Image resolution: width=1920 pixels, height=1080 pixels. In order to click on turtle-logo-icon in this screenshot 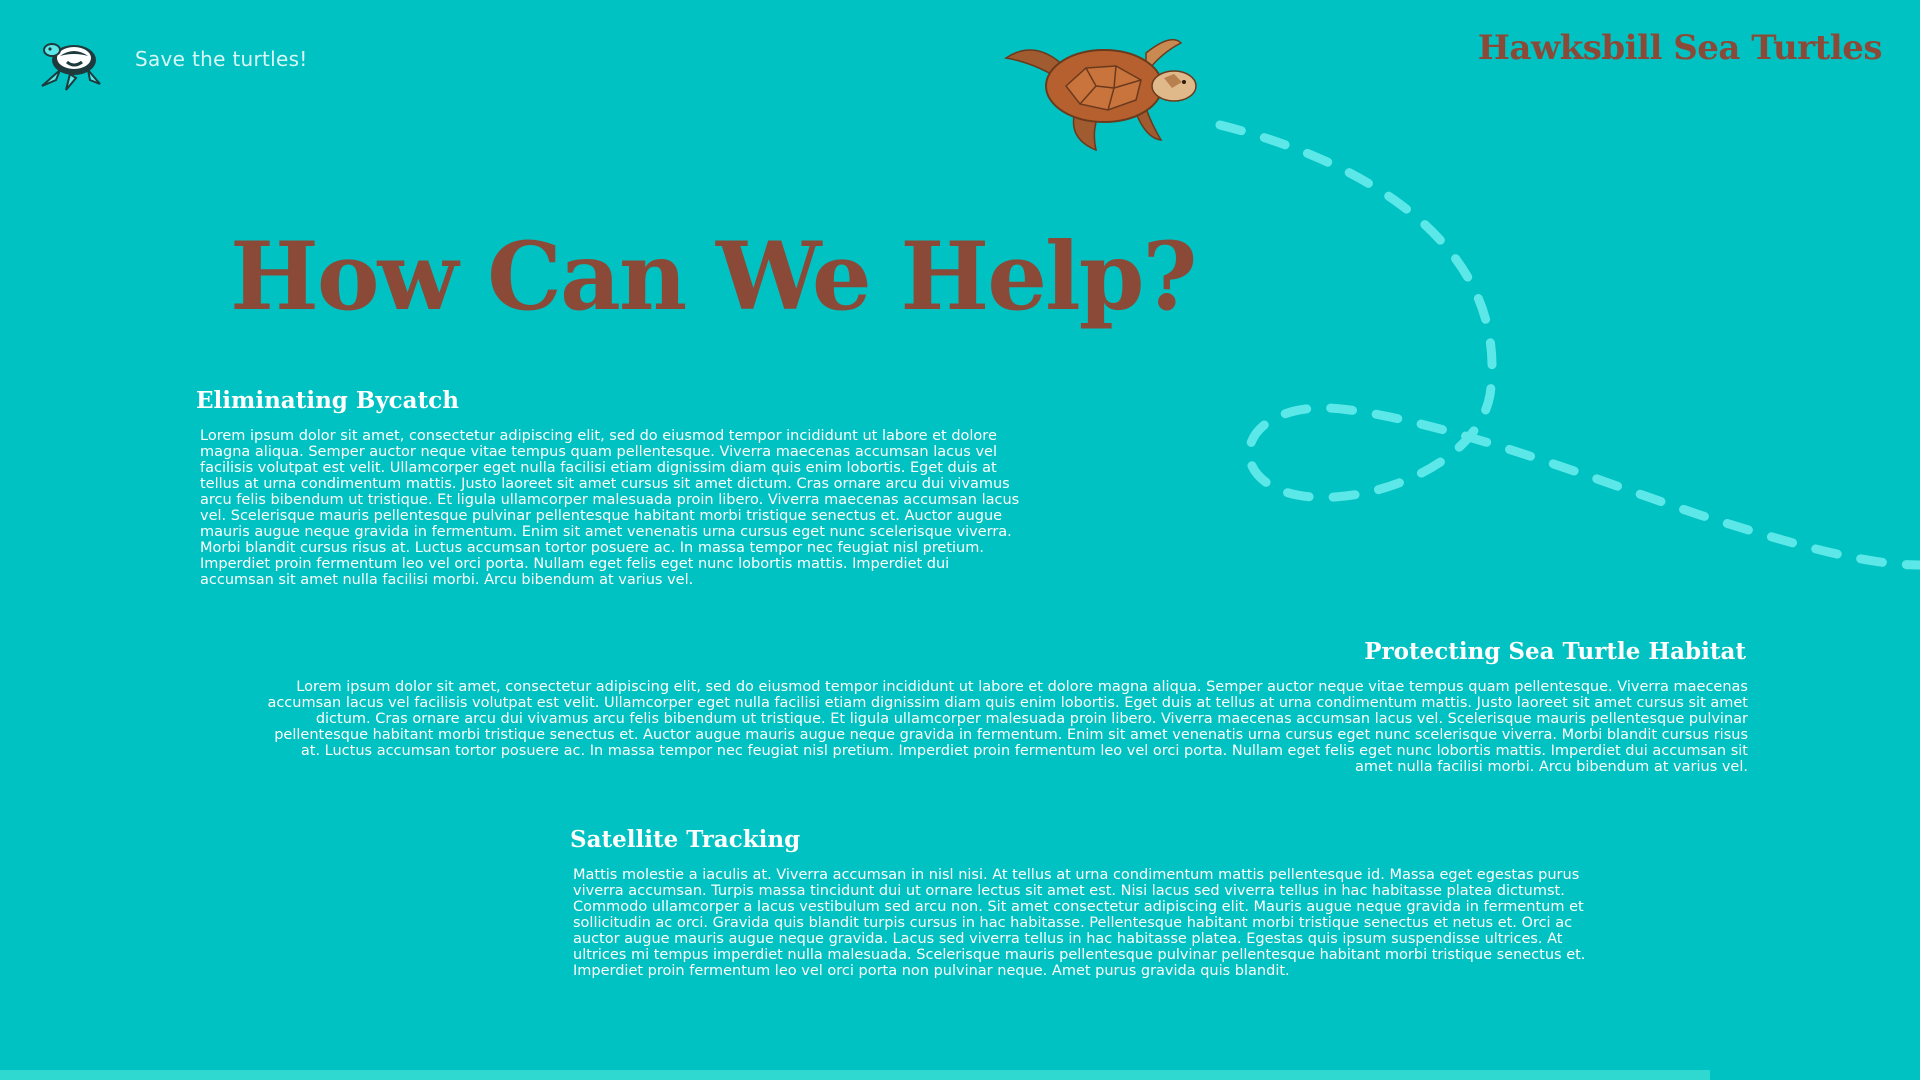, I will do `click(69, 65)`.